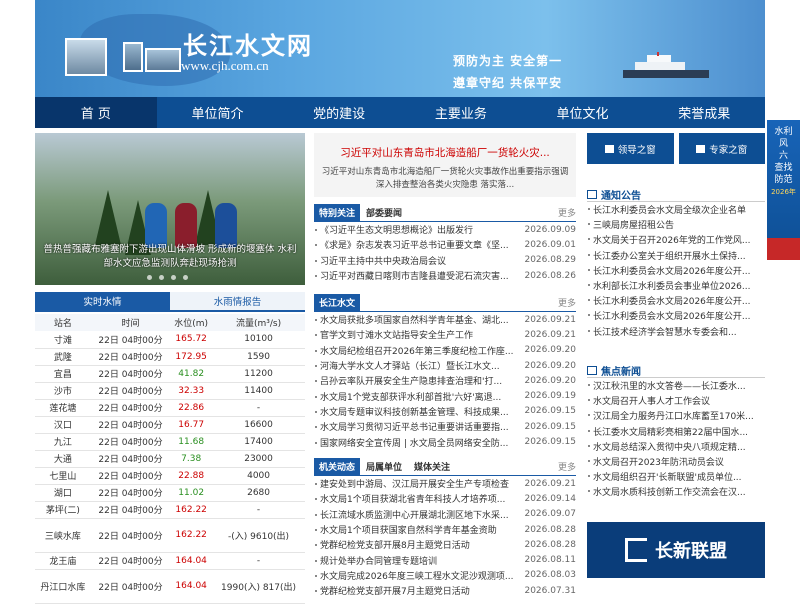 The image size is (800, 604). I want to click on station-name: 湖口, so click(63, 493).